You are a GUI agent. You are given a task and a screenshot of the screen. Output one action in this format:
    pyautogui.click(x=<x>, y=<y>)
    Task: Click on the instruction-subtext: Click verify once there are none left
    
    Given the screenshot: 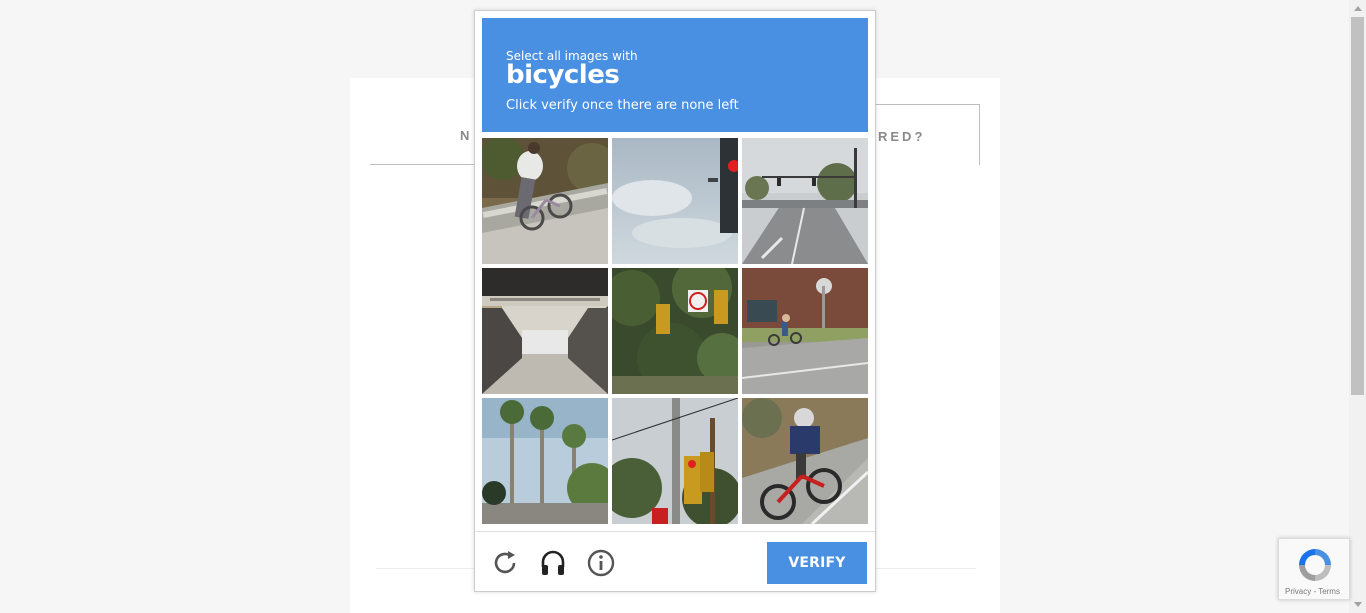 What is the action you would take?
    pyautogui.click(x=622, y=105)
    